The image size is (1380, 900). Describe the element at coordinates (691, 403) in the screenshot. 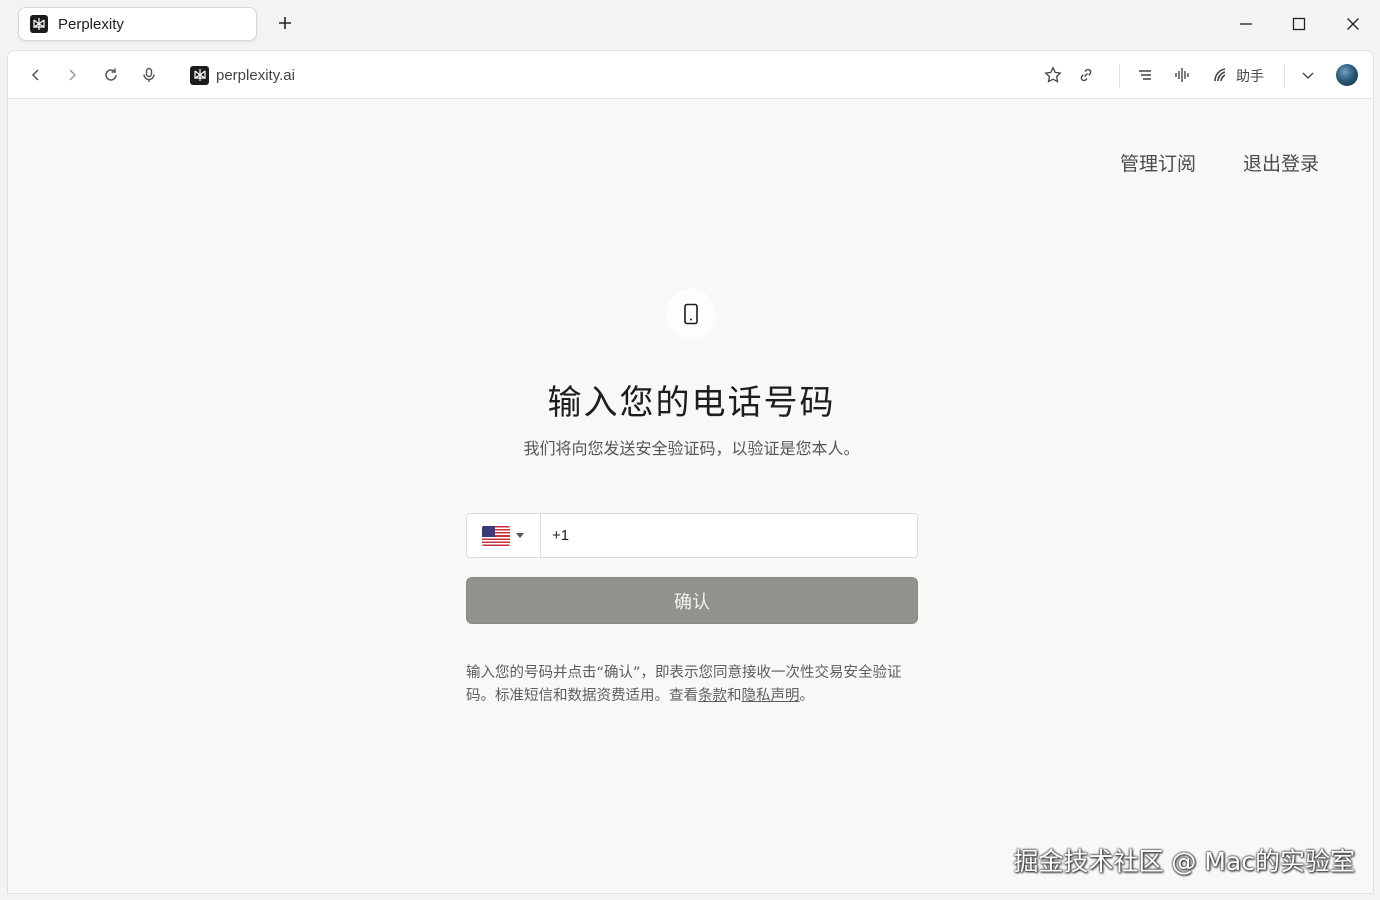

I see `page-title: 输入您的电话号码` at that location.